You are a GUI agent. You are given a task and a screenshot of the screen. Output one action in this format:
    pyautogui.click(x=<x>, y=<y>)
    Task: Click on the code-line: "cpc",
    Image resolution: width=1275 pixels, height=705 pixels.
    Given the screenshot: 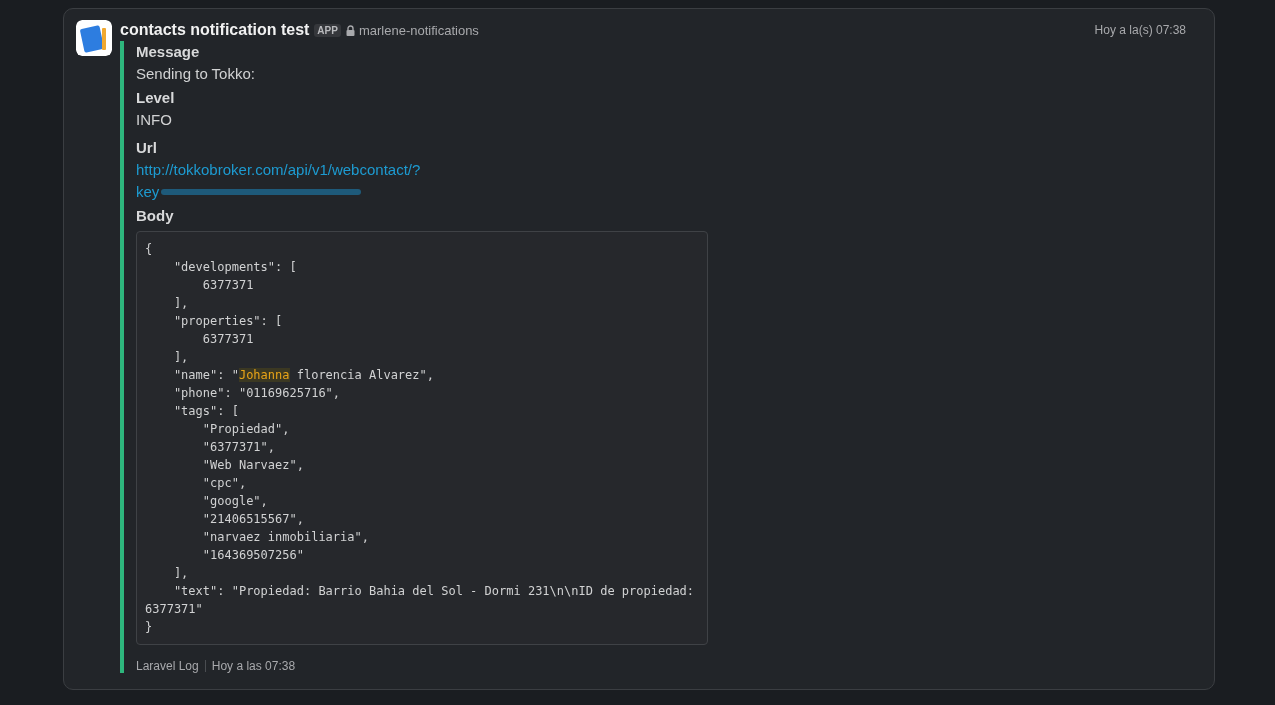 What is the action you would take?
    pyautogui.click(x=224, y=483)
    